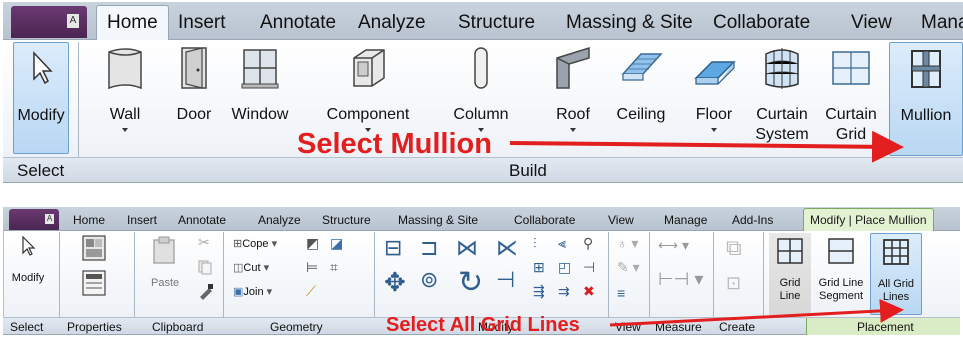 The image size is (963, 339). Describe the element at coordinates (756, 312) in the screenshot. I see `select-all-grid-lines-arrow` at that location.